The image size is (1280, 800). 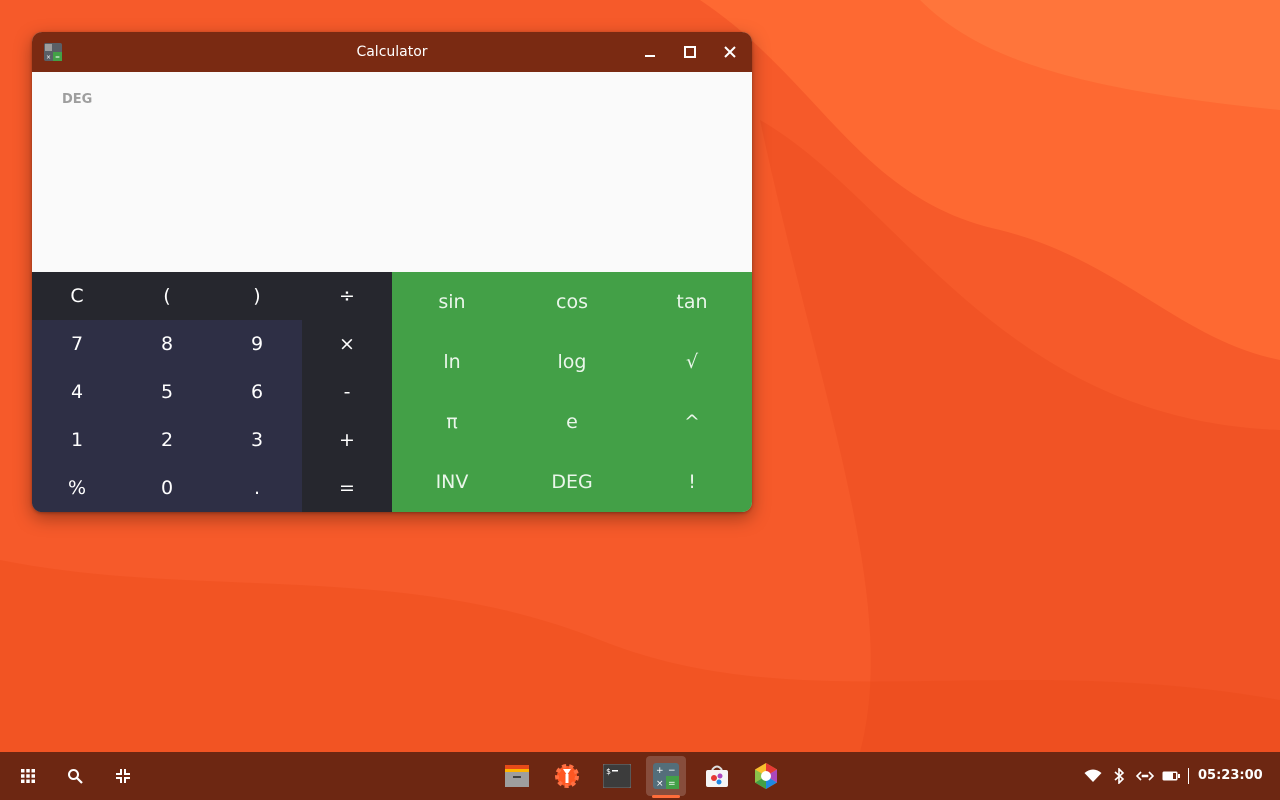 I want to click on files-icon, so click(x=517, y=776).